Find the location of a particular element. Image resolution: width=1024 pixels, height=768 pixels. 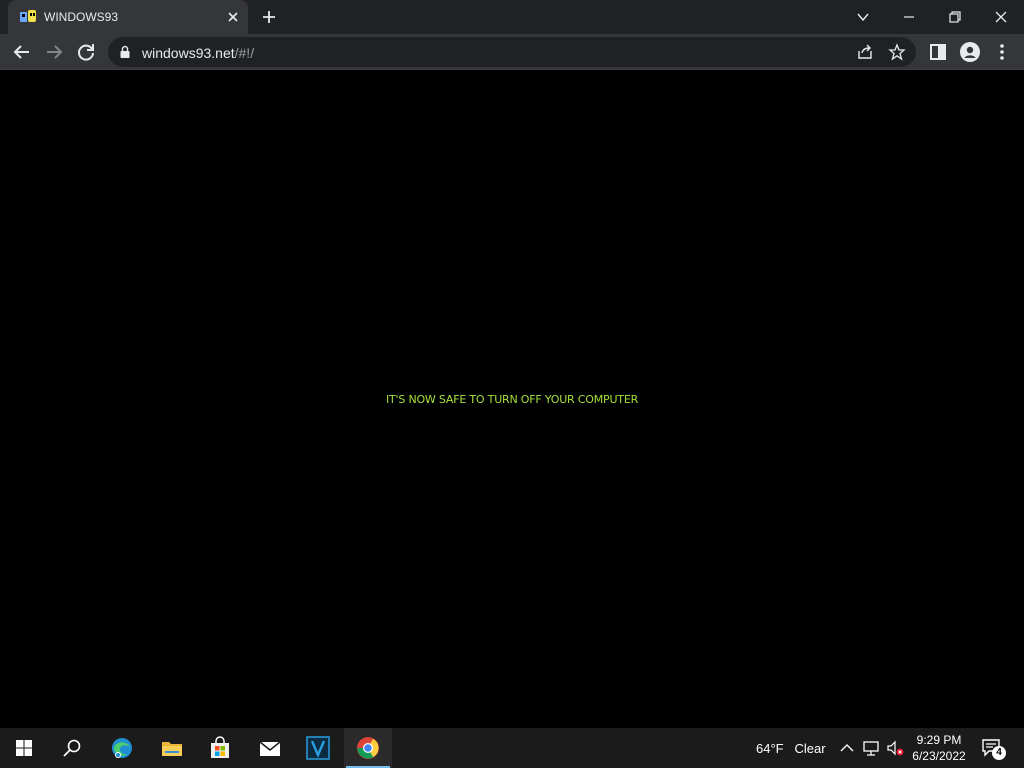

system-clock: 9:29 PM 6/23/2022 is located at coordinates (939, 748).